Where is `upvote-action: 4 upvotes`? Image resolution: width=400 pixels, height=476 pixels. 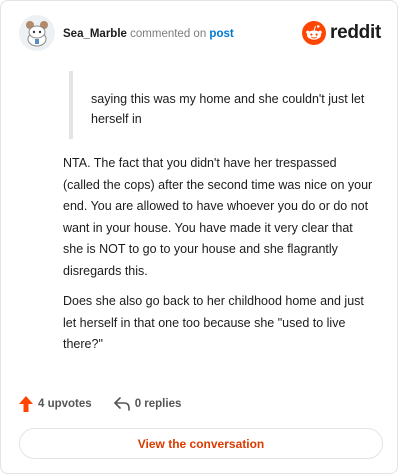
upvote-action: 4 upvotes is located at coordinates (55, 404).